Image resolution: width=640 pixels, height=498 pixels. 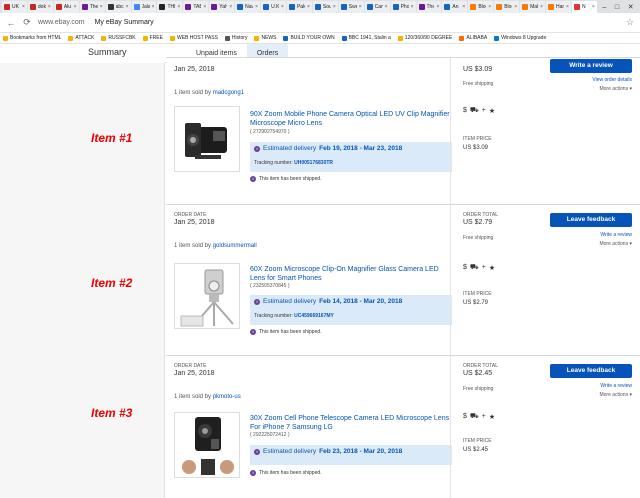 What do you see at coordinates (617, 7) in the screenshot?
I see `maximize-icon: □` at bounding box center [617, 7].